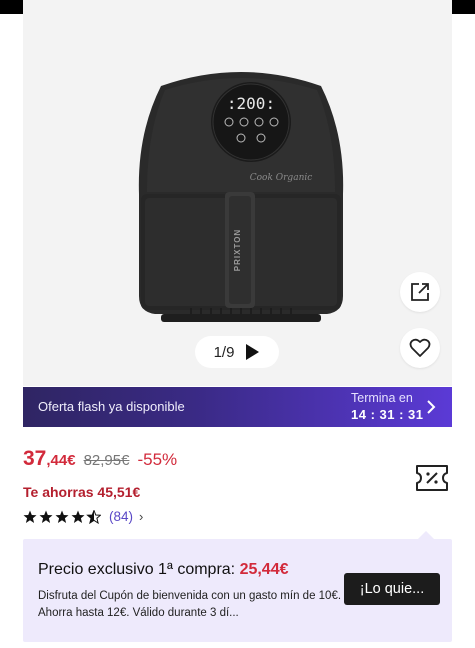 The width and height of the screenshot is (475, 648). I want to click on pager-count: 1/9, so click(224, 352).